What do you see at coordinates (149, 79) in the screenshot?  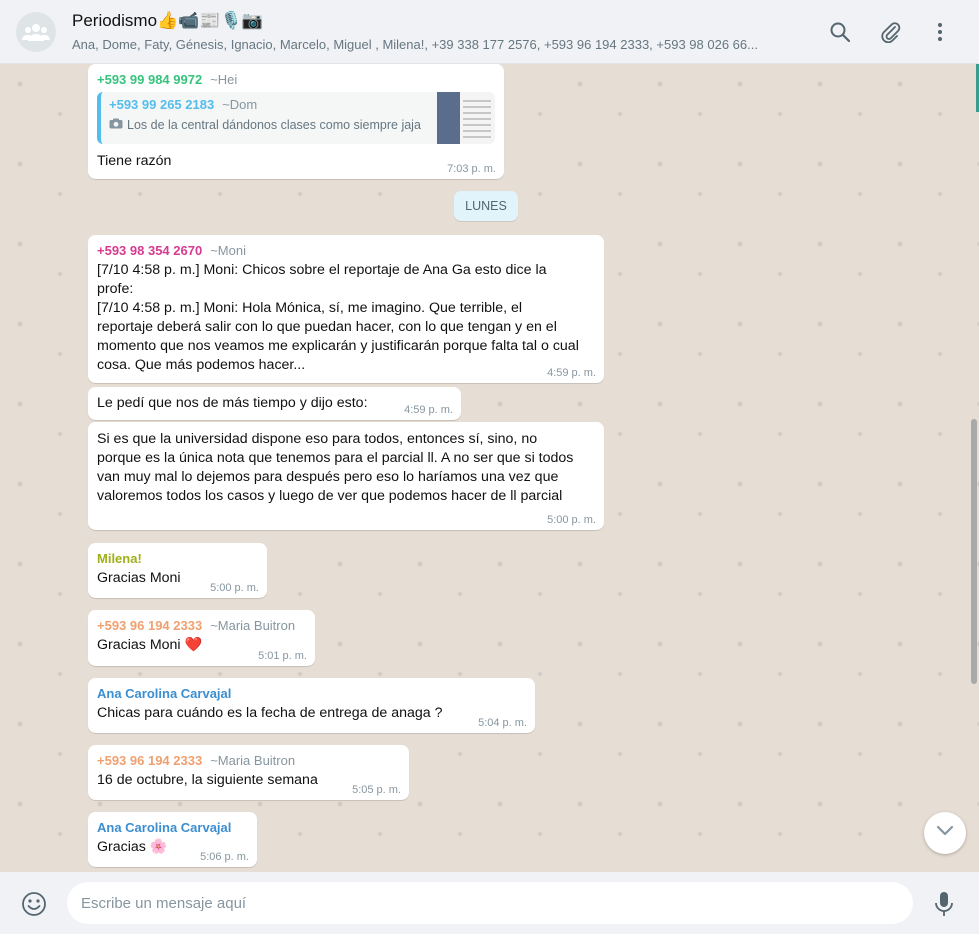 I see `sender-phone: +593 99 984 9972` at bounding box center [149, 79].